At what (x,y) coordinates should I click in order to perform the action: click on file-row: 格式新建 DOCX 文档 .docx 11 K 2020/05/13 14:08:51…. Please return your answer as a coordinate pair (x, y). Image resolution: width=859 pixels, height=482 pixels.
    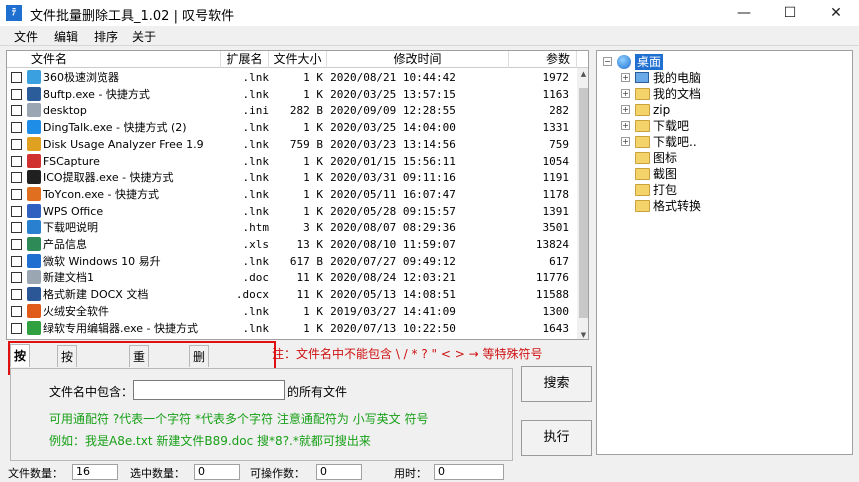
    Looking at the image, I should click on (292, 294).